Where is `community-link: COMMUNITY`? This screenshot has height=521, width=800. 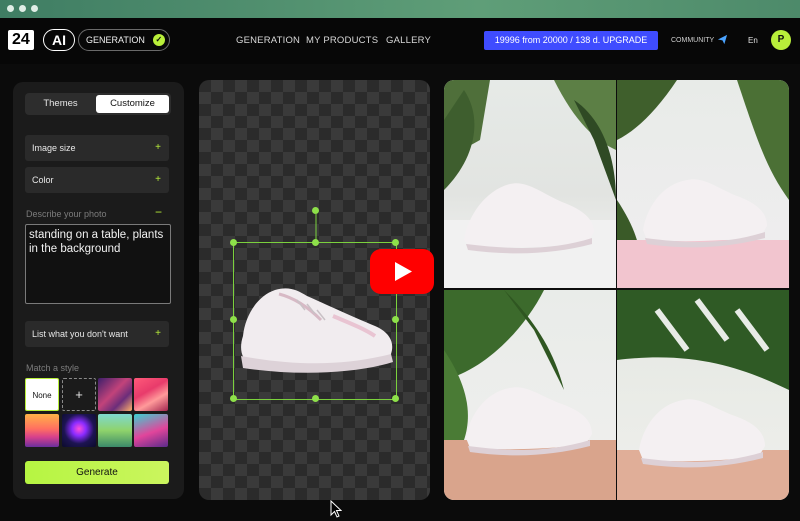
community-link: COMMUNITY is located at coordinates (692, 40).